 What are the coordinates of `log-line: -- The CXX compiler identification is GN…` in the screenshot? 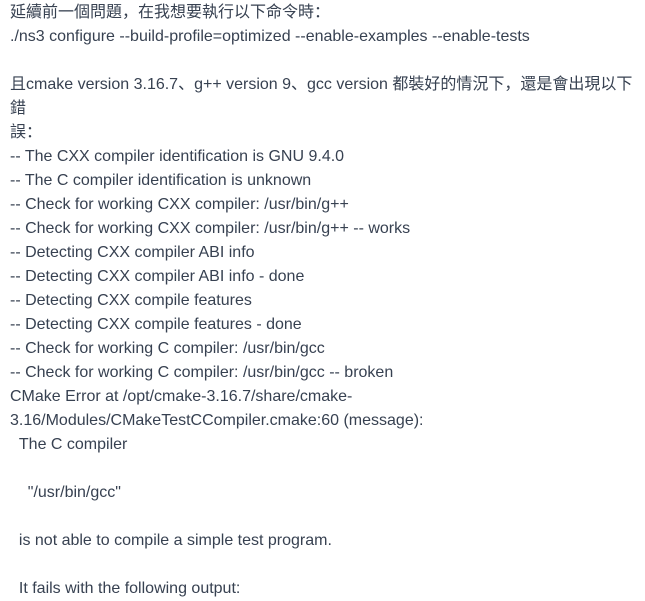 It's located at (177, 156).